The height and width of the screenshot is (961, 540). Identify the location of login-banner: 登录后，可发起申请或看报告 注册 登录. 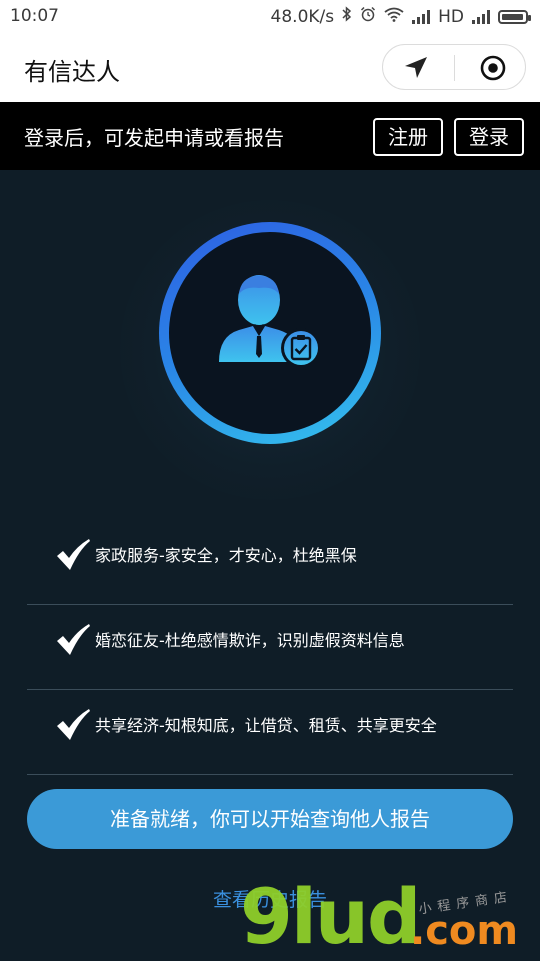
(270, 136).